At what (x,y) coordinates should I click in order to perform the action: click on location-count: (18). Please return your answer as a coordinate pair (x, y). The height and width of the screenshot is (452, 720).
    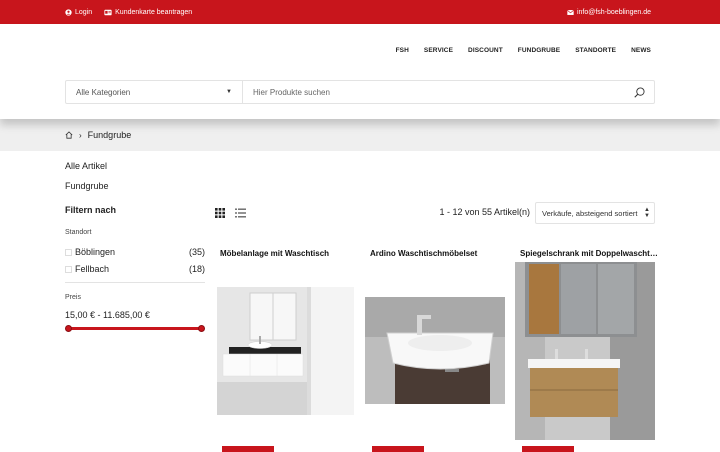
    Looking at the image, I should click on (196, 269).